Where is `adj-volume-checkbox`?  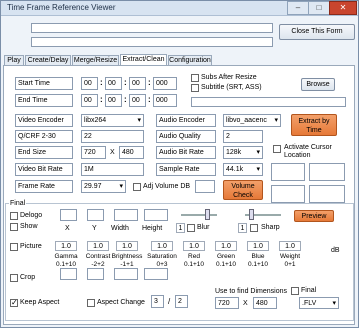 adj-volume-checkbox is located at coordinates (137, 187).